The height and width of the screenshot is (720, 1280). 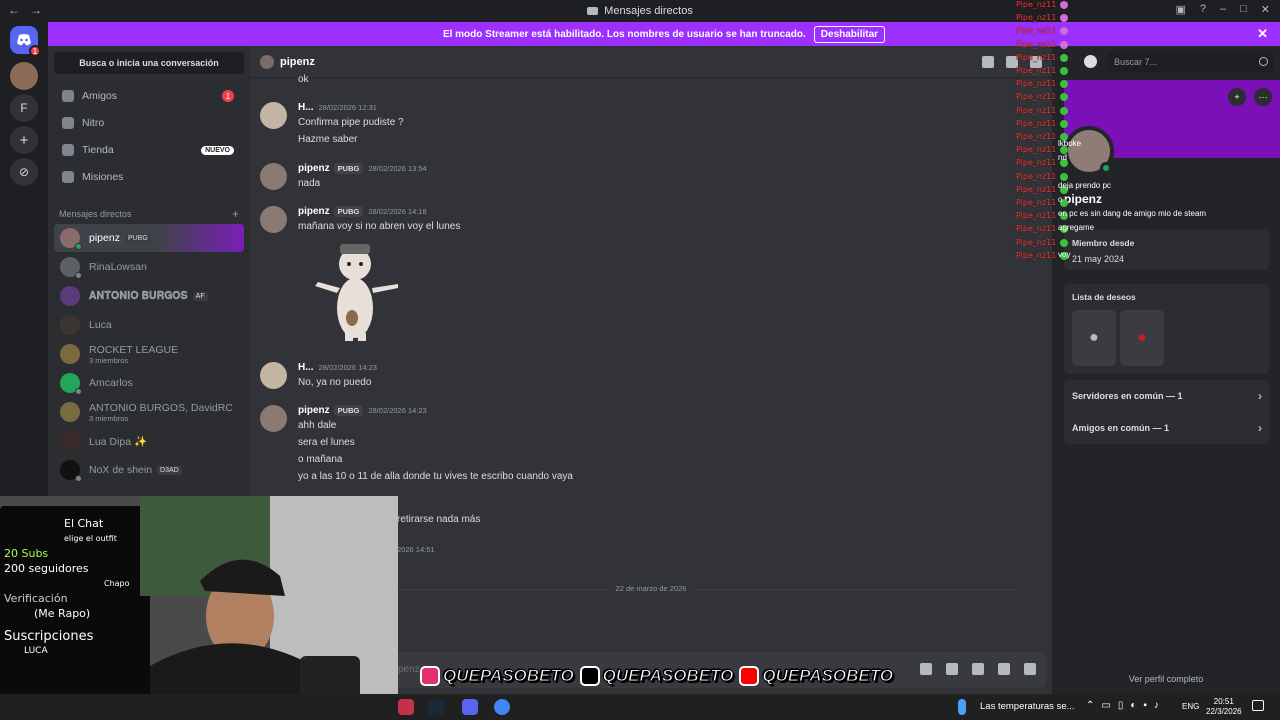 I want to click on shop-icon, so click(x=68, y=150).